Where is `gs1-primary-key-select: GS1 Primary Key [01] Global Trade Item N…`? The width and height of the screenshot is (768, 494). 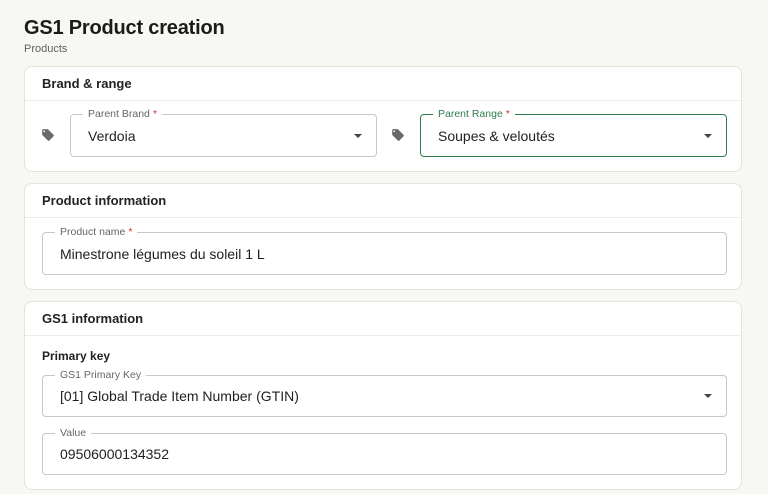
gs1-primary-key-select: GS1 Primary Key [01] Global Trade Item N… is located at coordinates (384, 392).